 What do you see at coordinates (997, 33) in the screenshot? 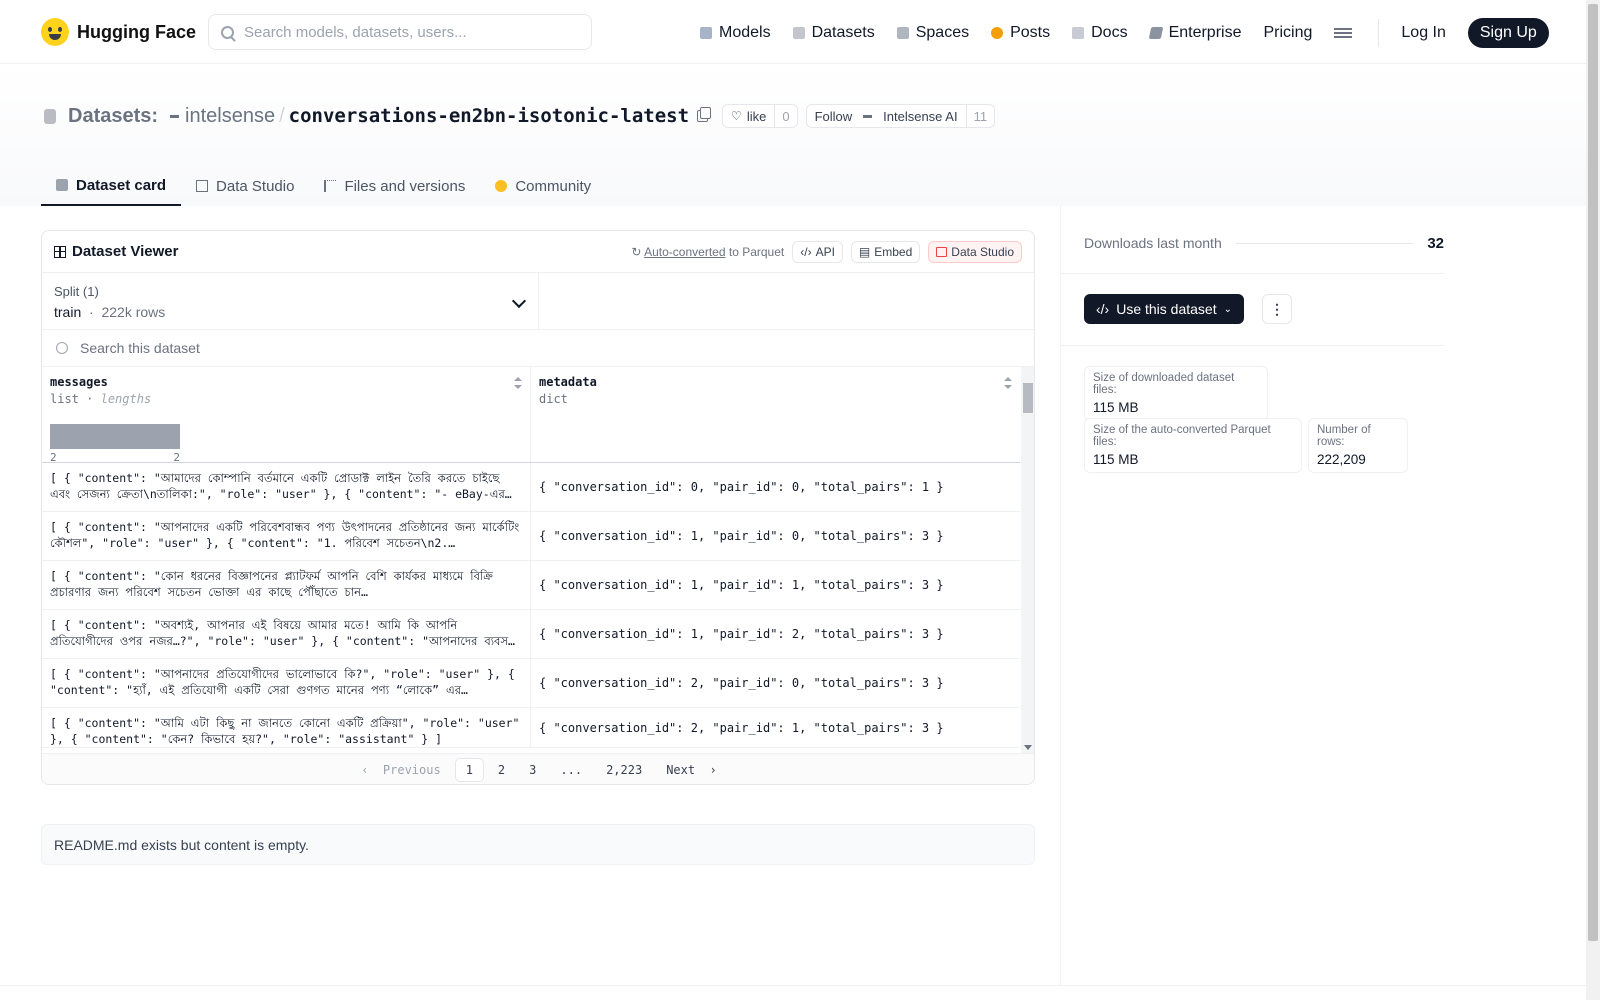
I see `speech-bubble-icon` at bounding box center [997, 33].